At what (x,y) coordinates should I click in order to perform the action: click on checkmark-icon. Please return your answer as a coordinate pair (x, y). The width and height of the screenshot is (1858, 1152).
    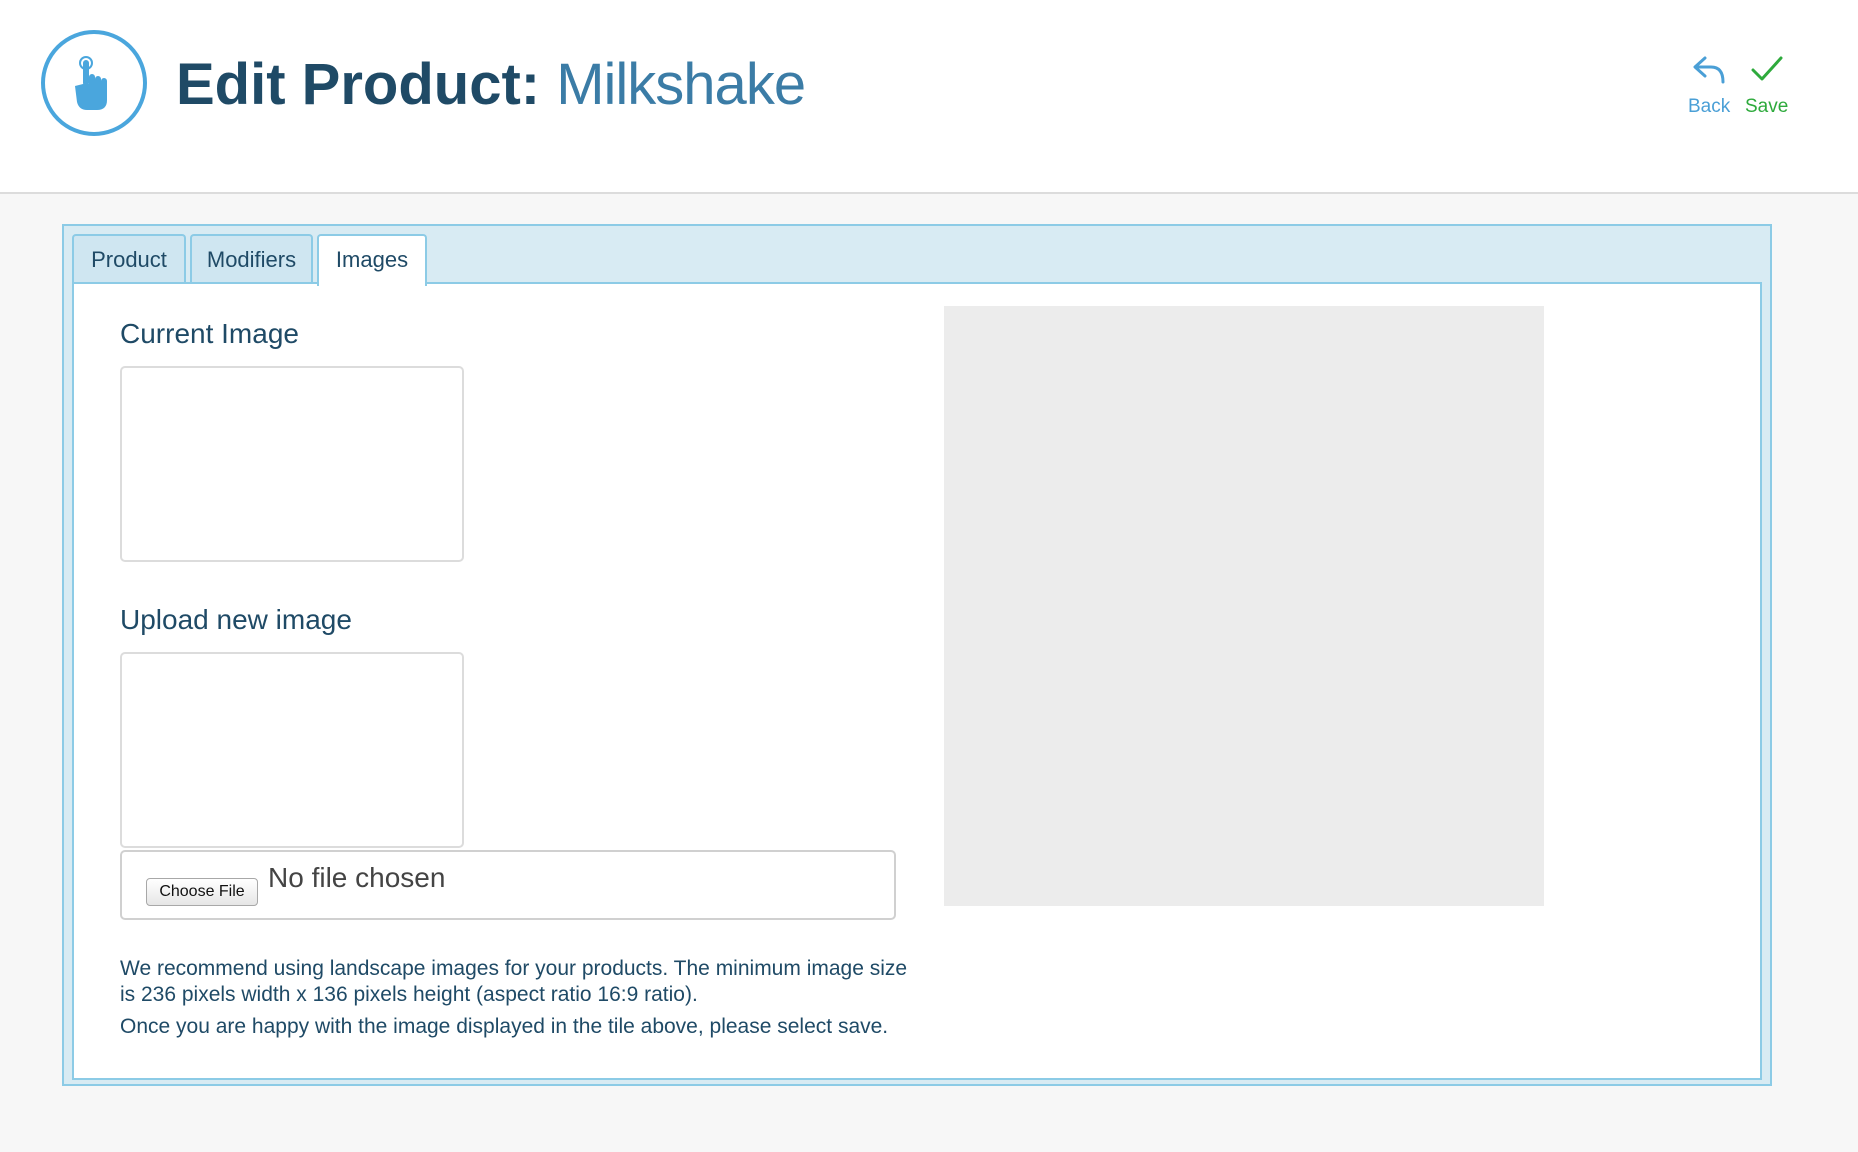
    Looking at the image, I should click on (1767, 68).